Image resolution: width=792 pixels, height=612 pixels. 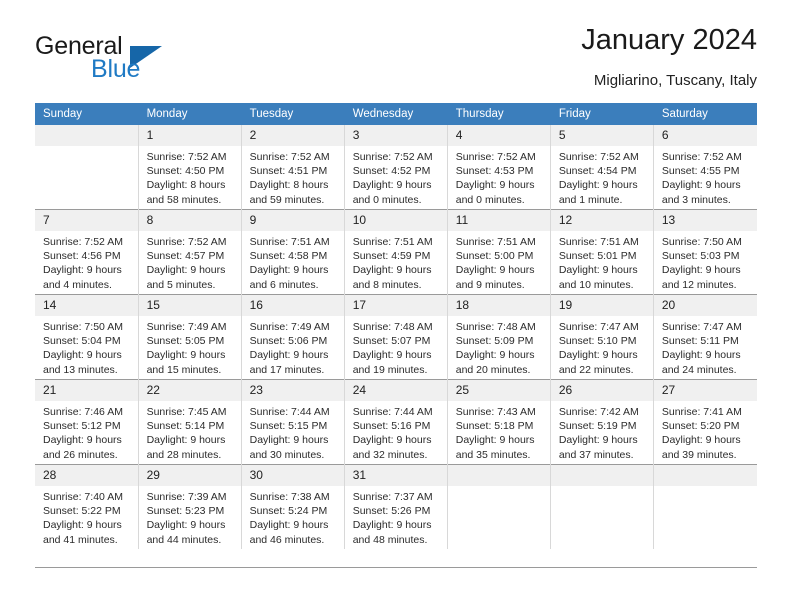 What do you see at coordinates (116, 69) in the screenshot?
I see `logo-text-blue: Blue` at bounding box center [116, 69].